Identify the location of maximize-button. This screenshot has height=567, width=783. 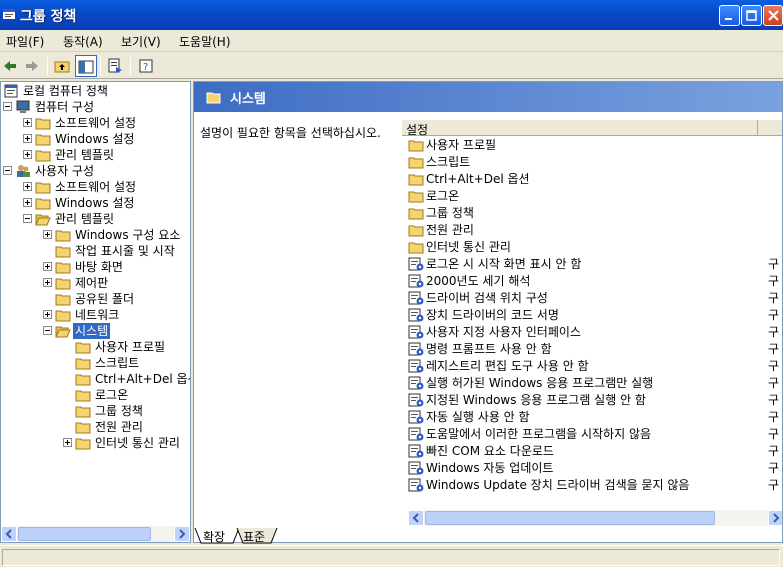
(751, 15).